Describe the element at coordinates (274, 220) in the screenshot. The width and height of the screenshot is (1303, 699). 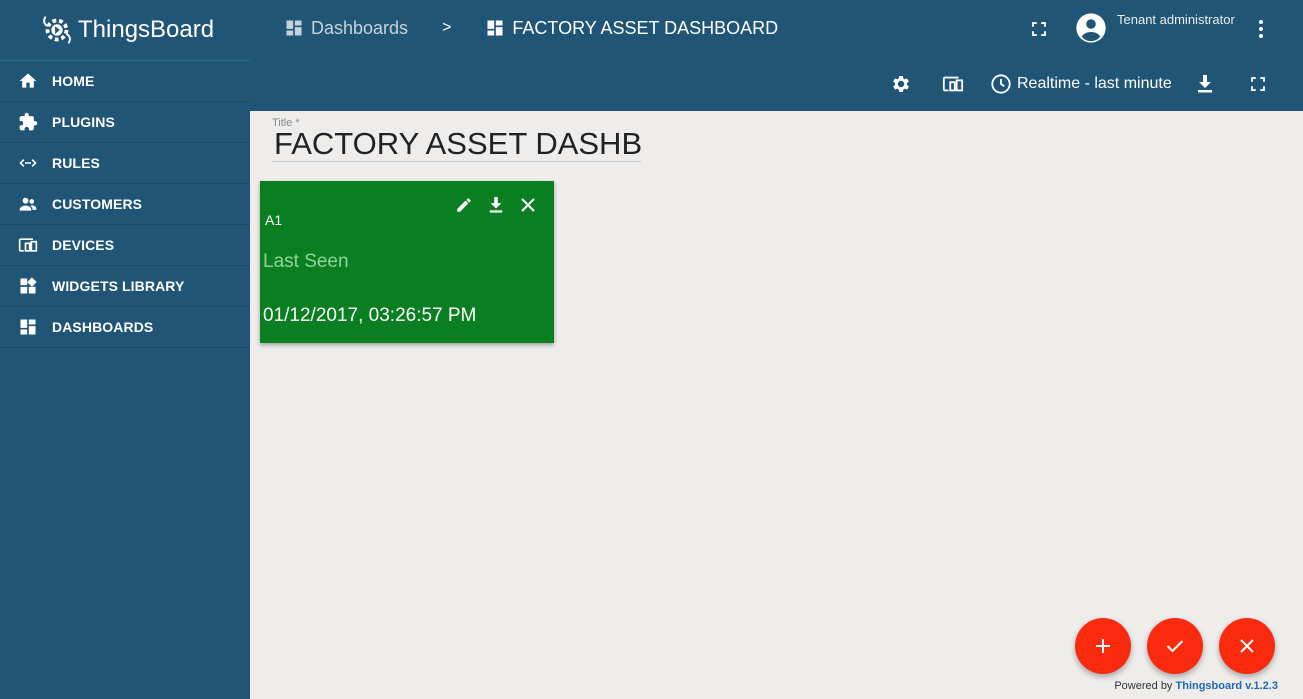
I see `widget-title: A1` at that location.